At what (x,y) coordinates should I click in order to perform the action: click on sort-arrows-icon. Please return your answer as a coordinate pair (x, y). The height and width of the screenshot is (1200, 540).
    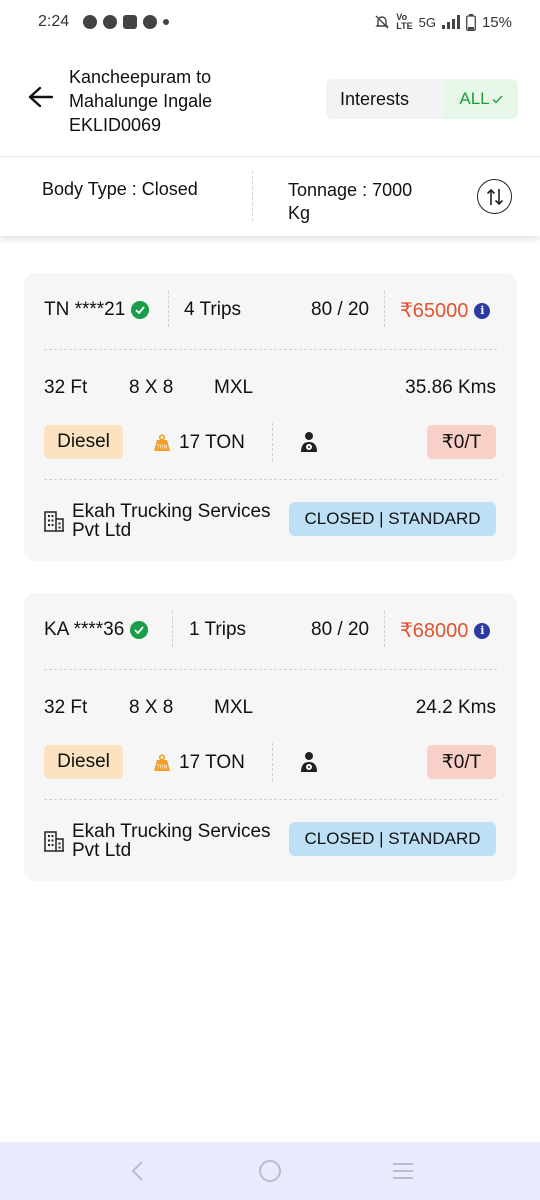
    Looking at the image, I should click on (494, 196).